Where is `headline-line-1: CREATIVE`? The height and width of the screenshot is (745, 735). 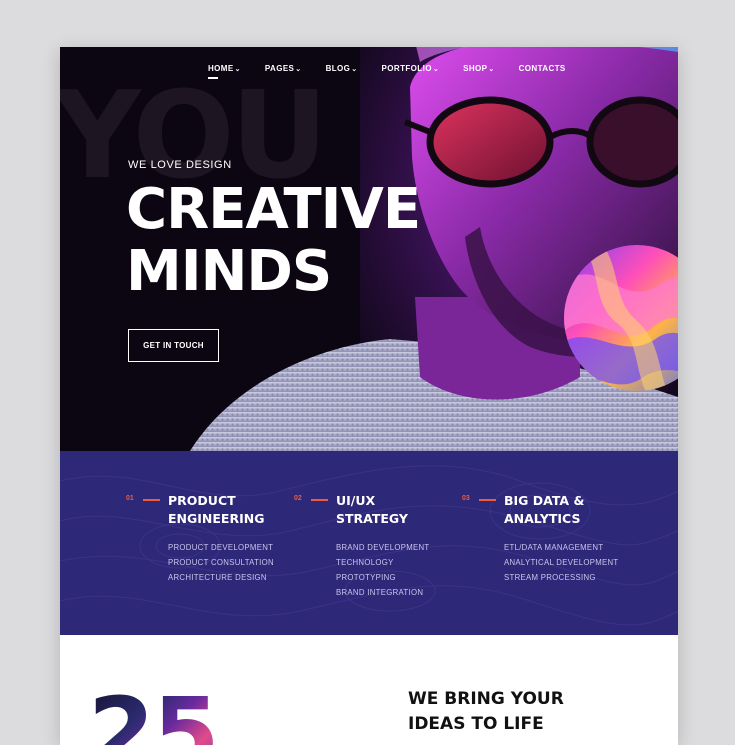 headline-line-1: CREATIVE is located at coordinates (273, 209).